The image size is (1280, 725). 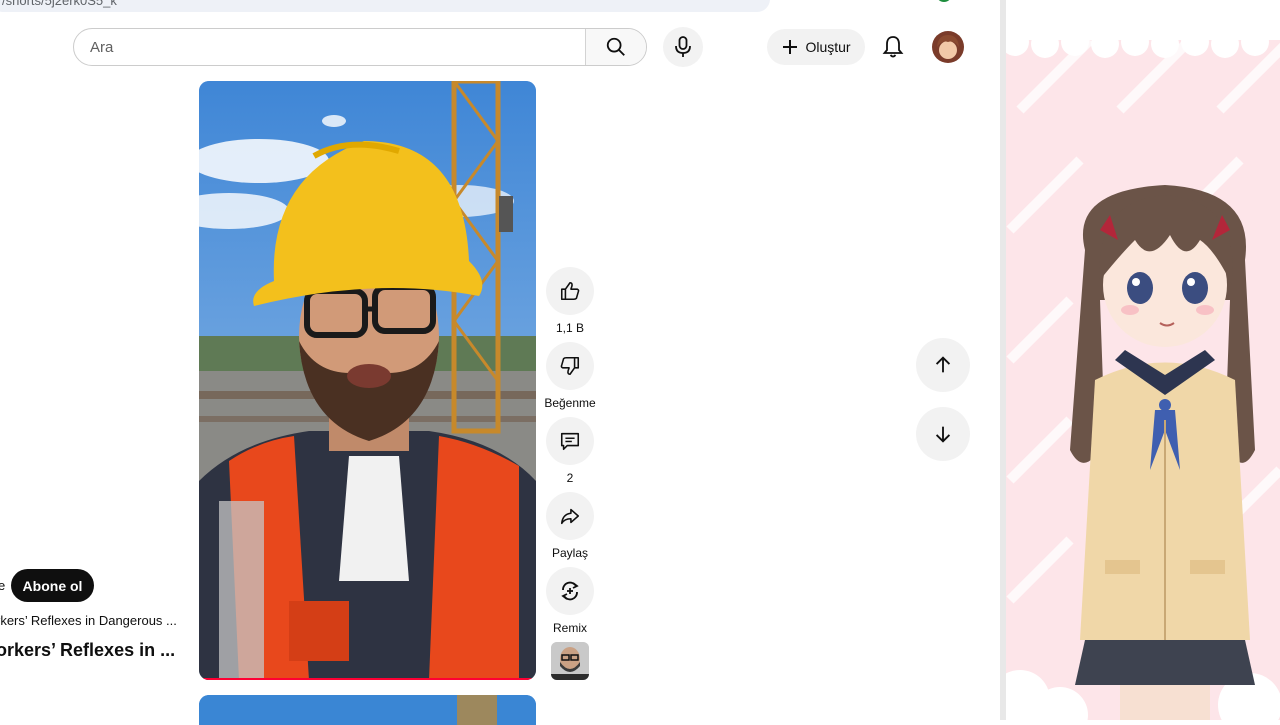 What do you see at coordinates (814, 2) in the screenshot?
I see `cast-icon` at bounding box center [814, 2].